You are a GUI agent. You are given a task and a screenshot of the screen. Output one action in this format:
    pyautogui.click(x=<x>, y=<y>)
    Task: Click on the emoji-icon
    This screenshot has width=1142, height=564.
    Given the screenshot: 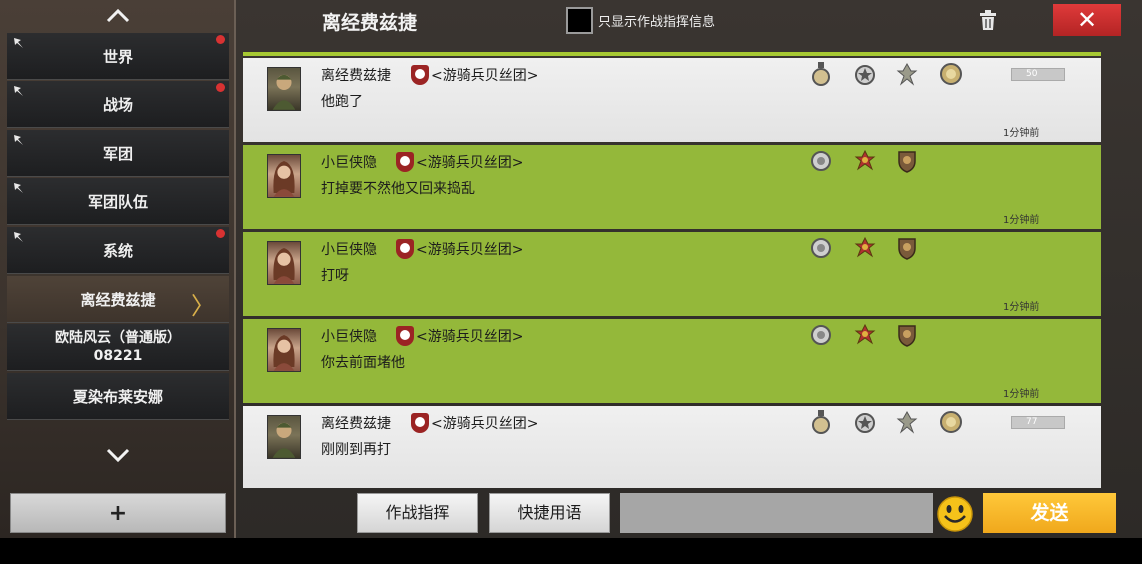 What is the action you would take?
    pyautogui.click(x=955, y=514)
    